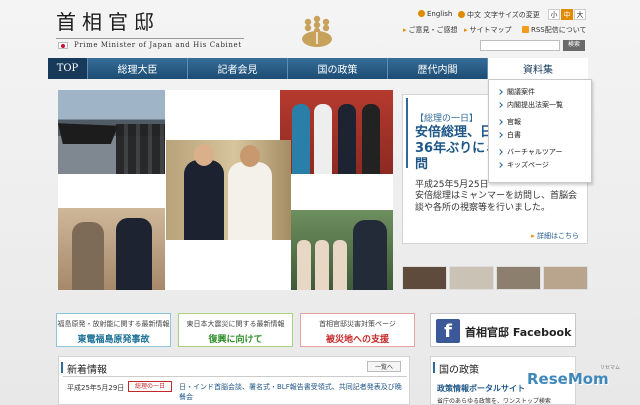 Image resolution: width=640 pixels, height=405 pixels. Describe the element at coordinates (481, 388) in the screenshot. I see `policy-portal-link: 政策情報ポータルサイト` at that location.